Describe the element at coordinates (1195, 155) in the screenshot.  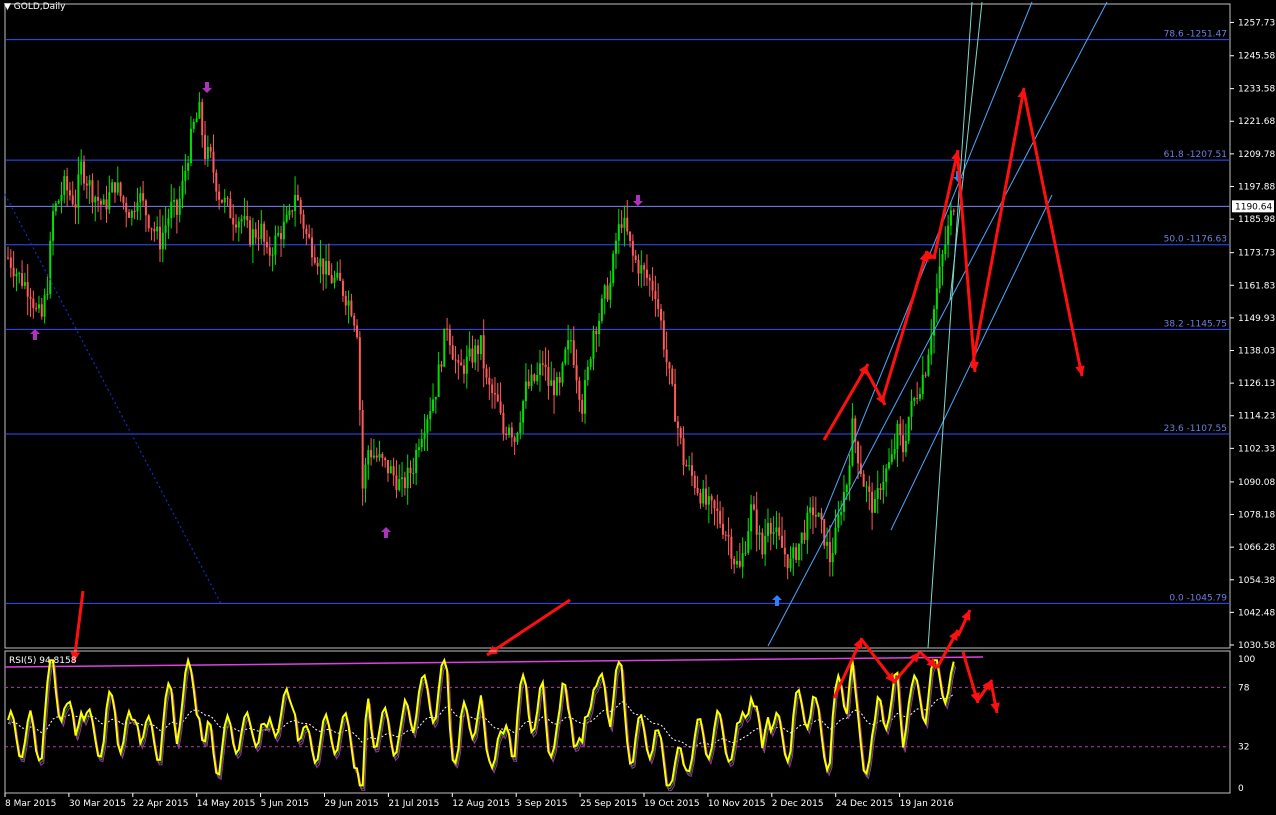
I see `fib-level-label: 61.8 -1207.51` at that location.